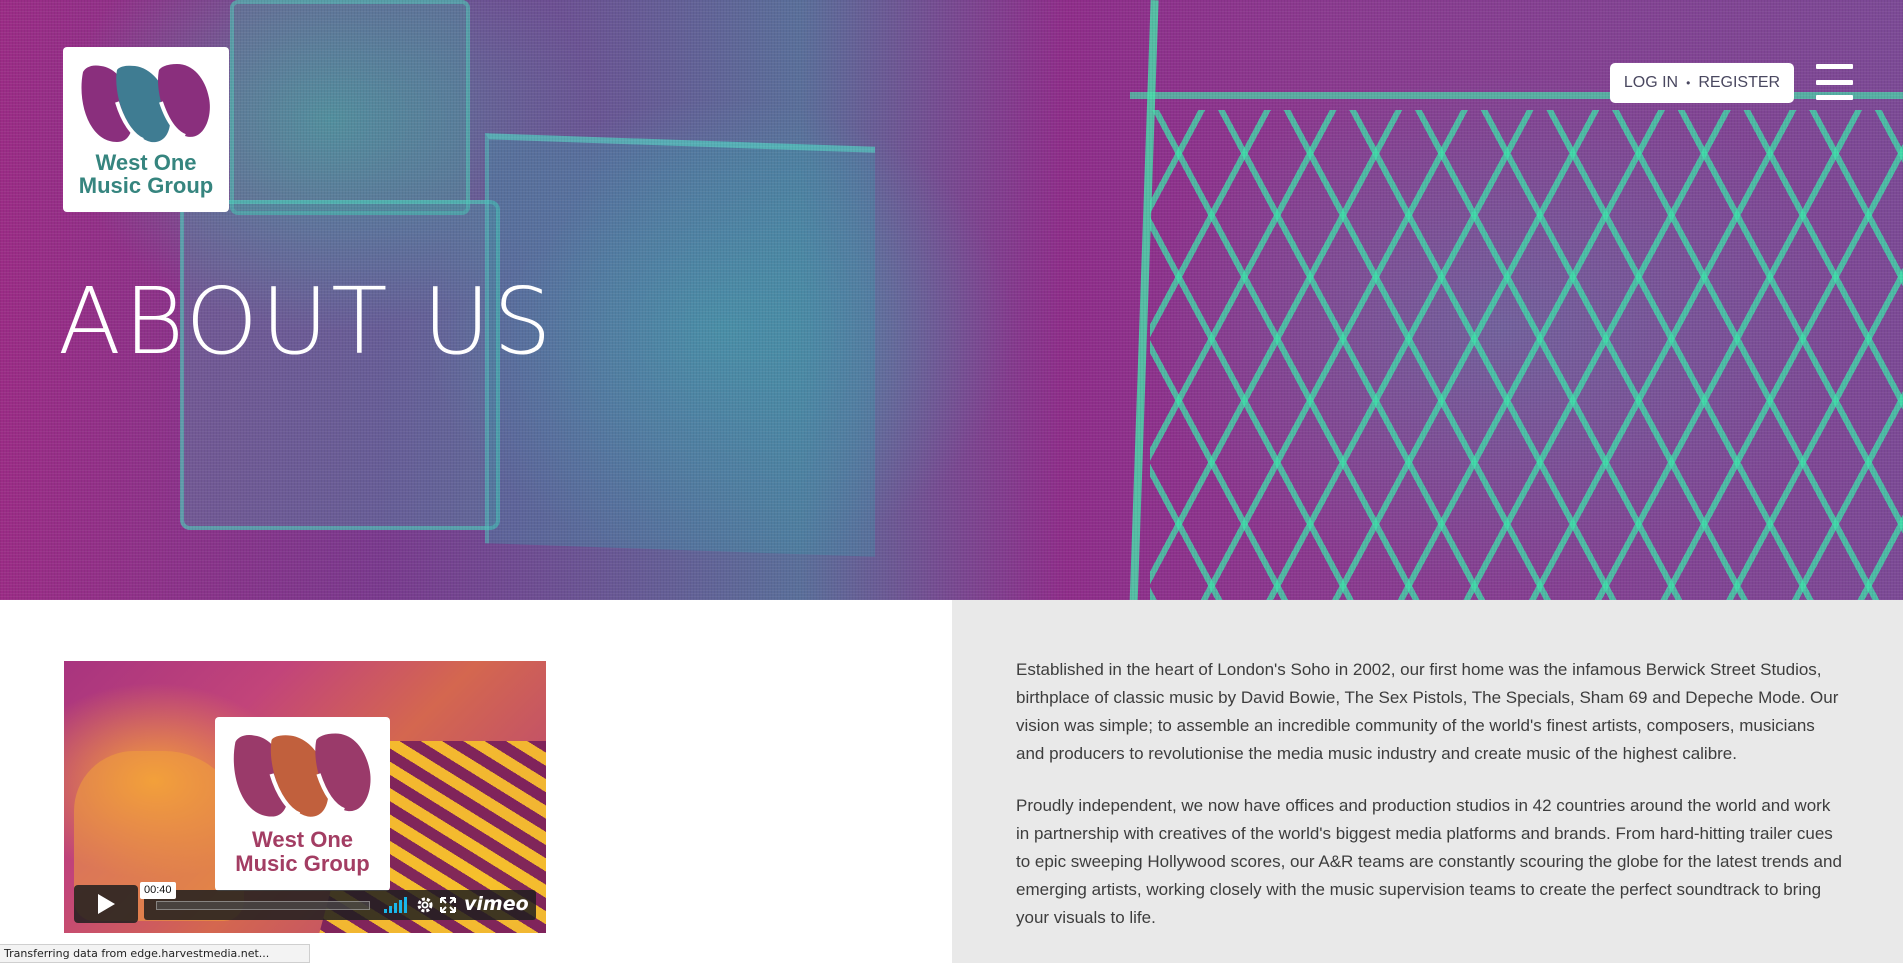 The image size is (1903, 963). I want to click on hamburger-icon, so click(1834, 82).